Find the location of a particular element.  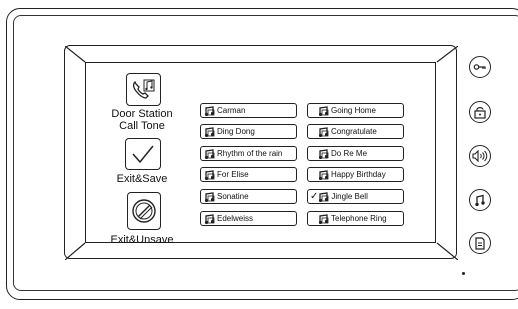

record-icon is located at coordinates (480, 243).